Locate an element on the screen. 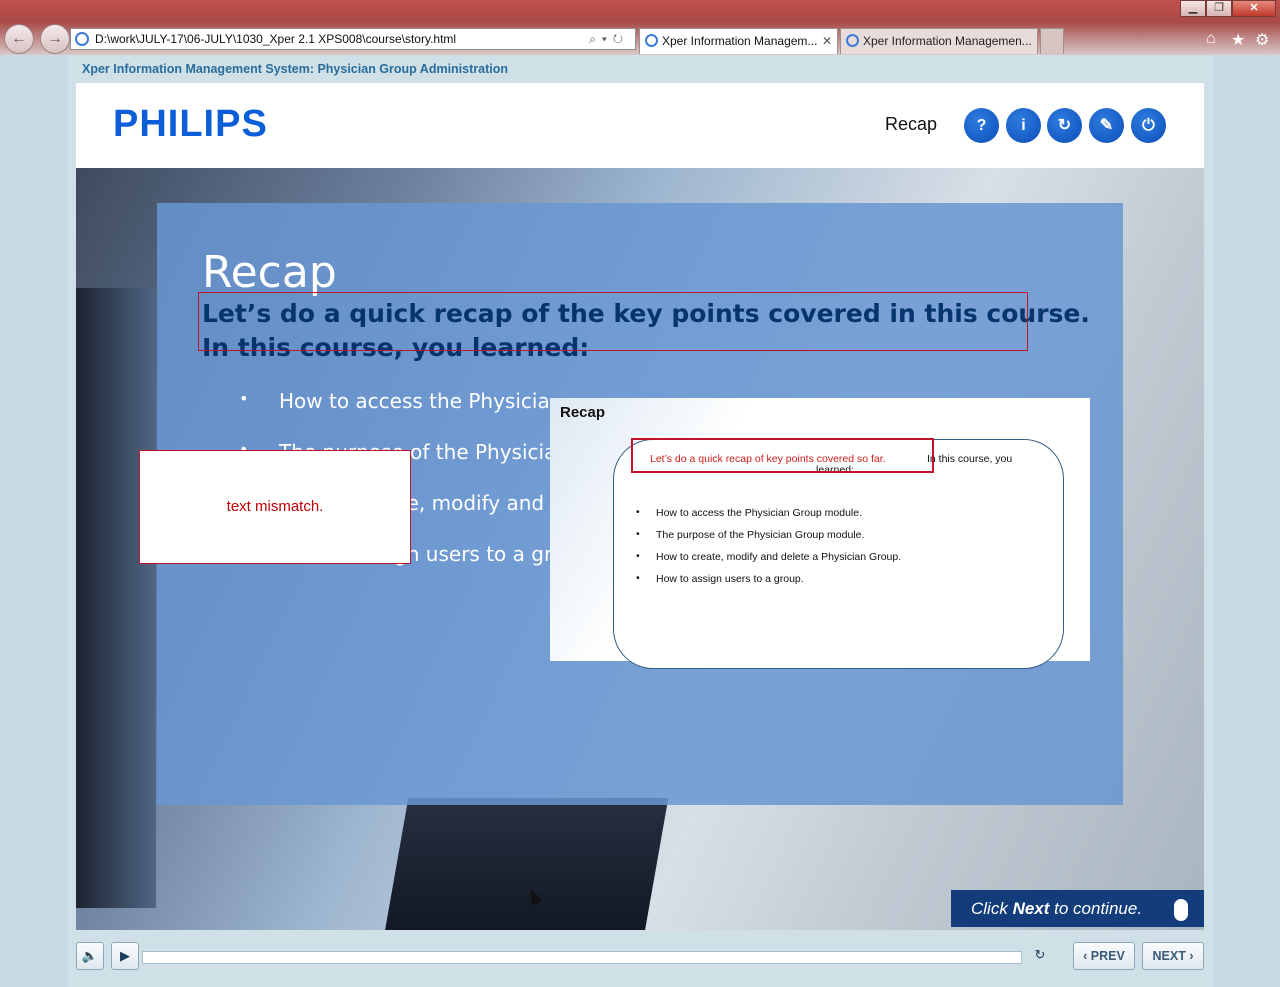  reference-highlight-box is located at coordinates (782, 455).